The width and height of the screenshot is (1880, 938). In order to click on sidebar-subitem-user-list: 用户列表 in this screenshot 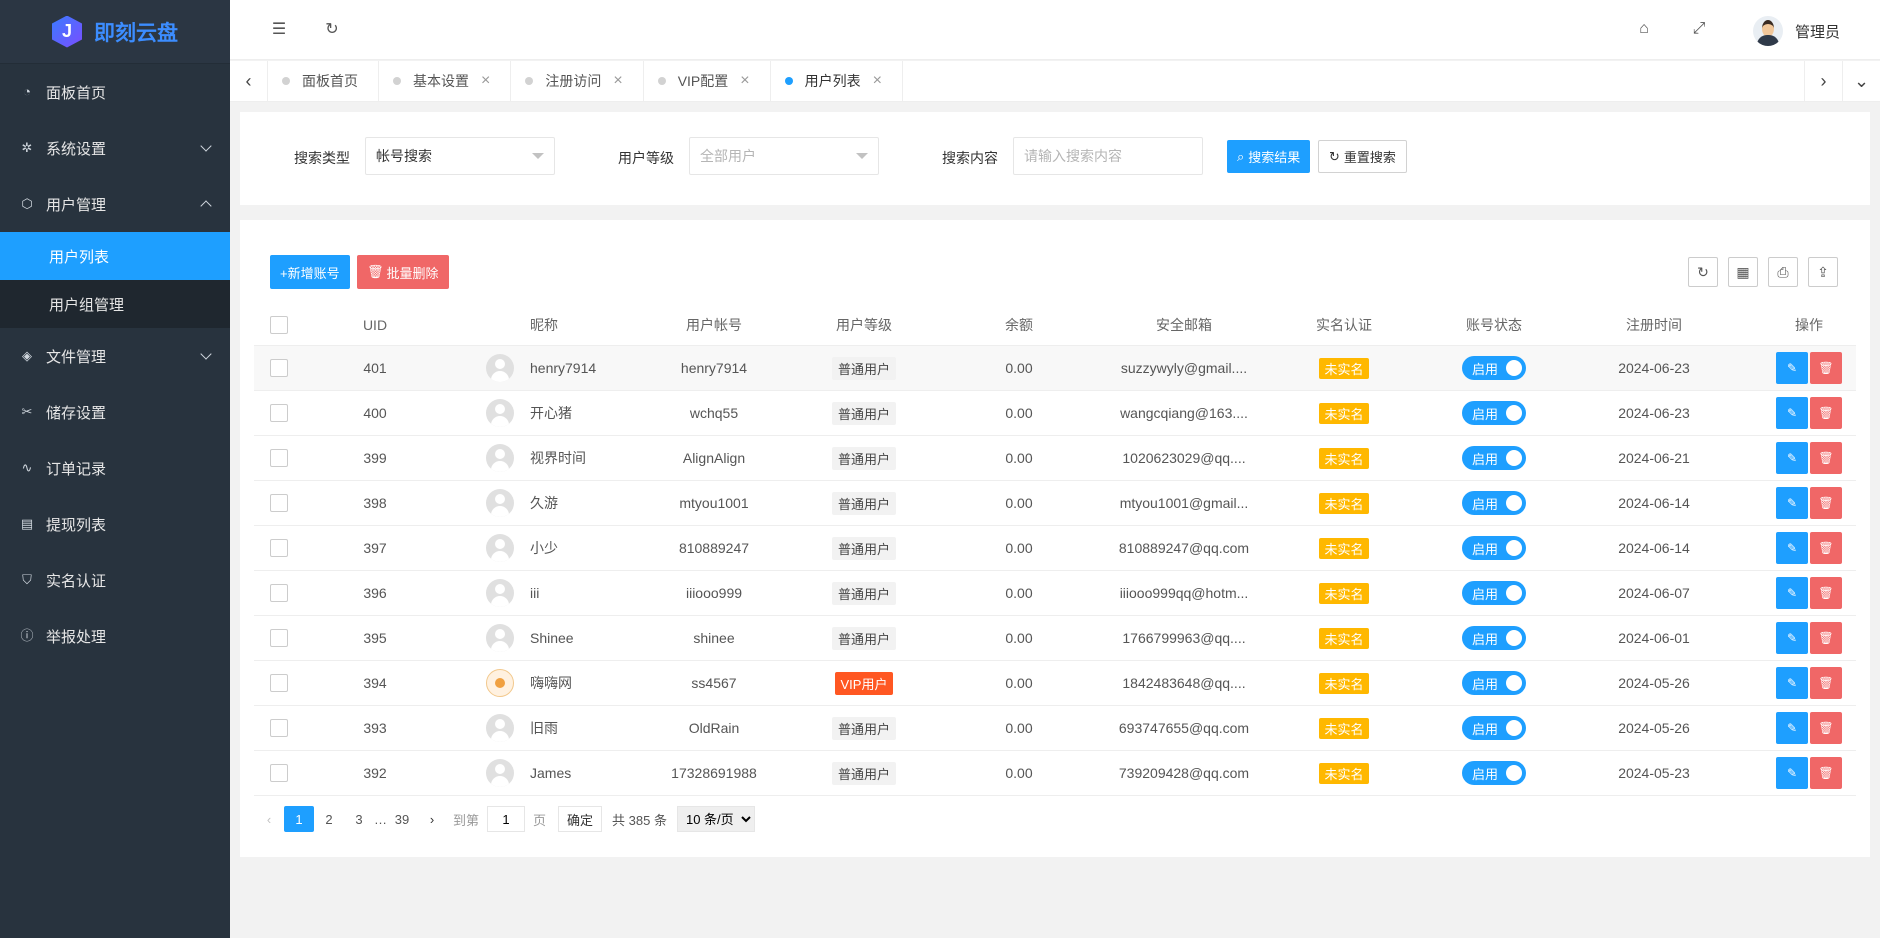, I will do `click(115, 256)`.